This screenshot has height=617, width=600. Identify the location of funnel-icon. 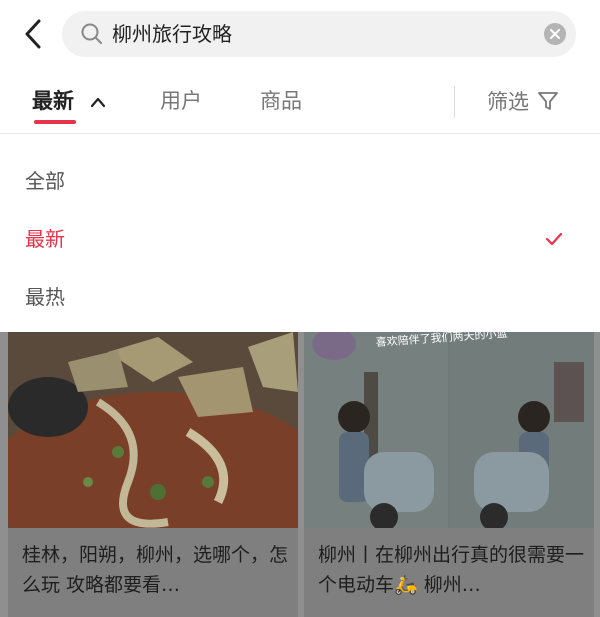
(548, 101).